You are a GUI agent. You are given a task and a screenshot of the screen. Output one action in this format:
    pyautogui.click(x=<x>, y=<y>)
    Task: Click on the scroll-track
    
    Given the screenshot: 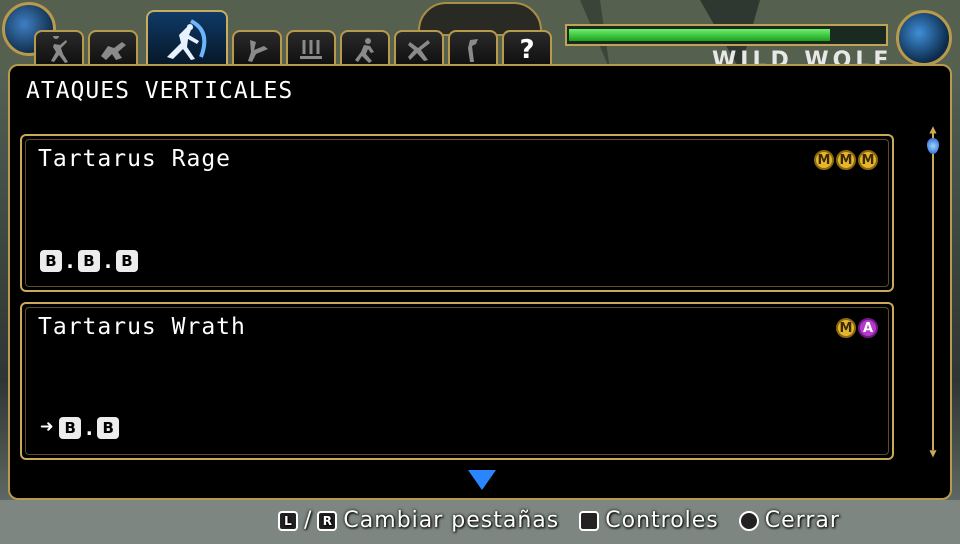 What is the action you would take?
    pyautogui.click(x=933, y=291)
    